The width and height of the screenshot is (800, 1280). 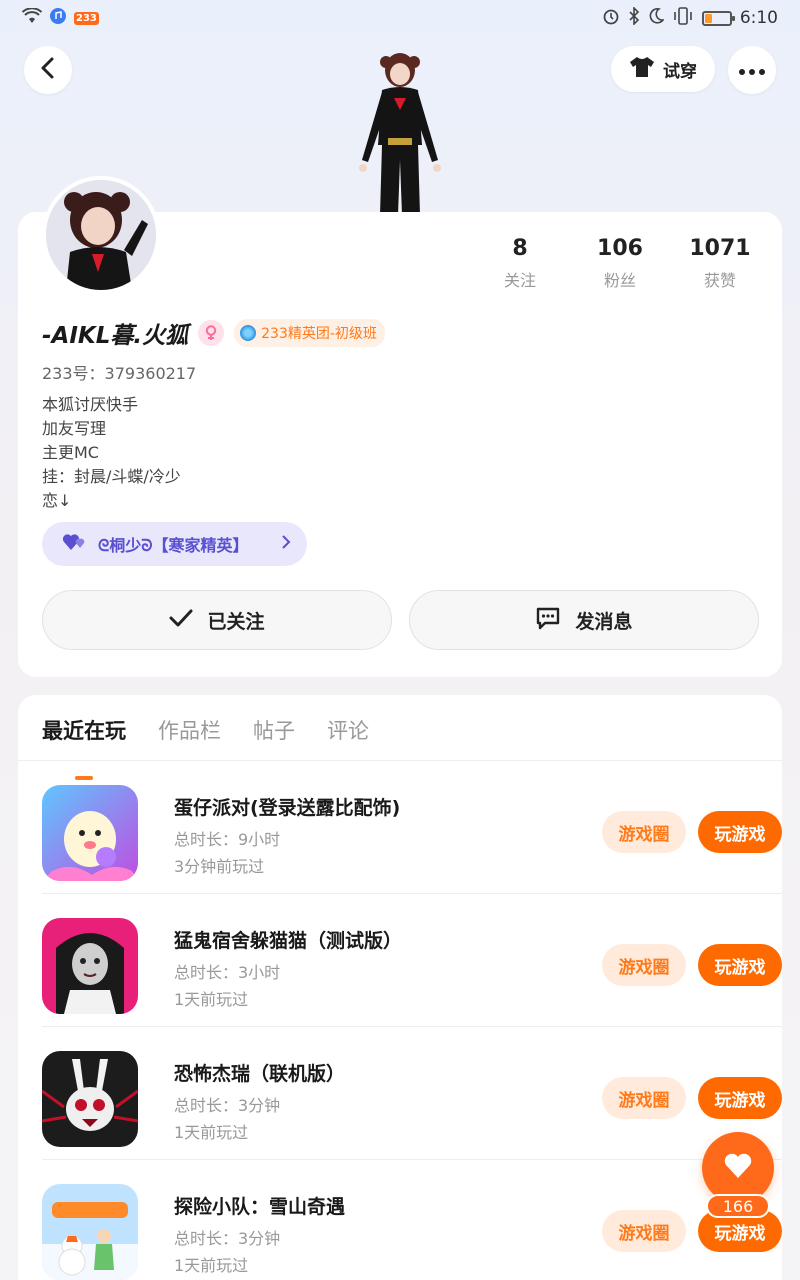 What do you see at coordinates (758, 18) in the screenshot?
I see `clock-time: 6:10` at bounding box center [758, 18].